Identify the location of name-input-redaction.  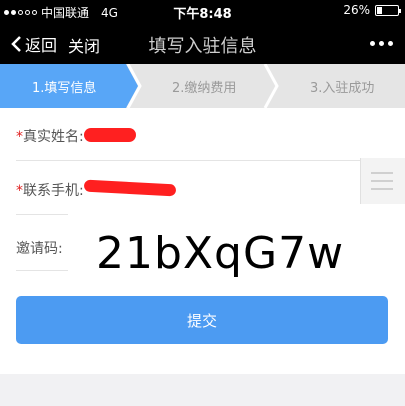
(110, 135).